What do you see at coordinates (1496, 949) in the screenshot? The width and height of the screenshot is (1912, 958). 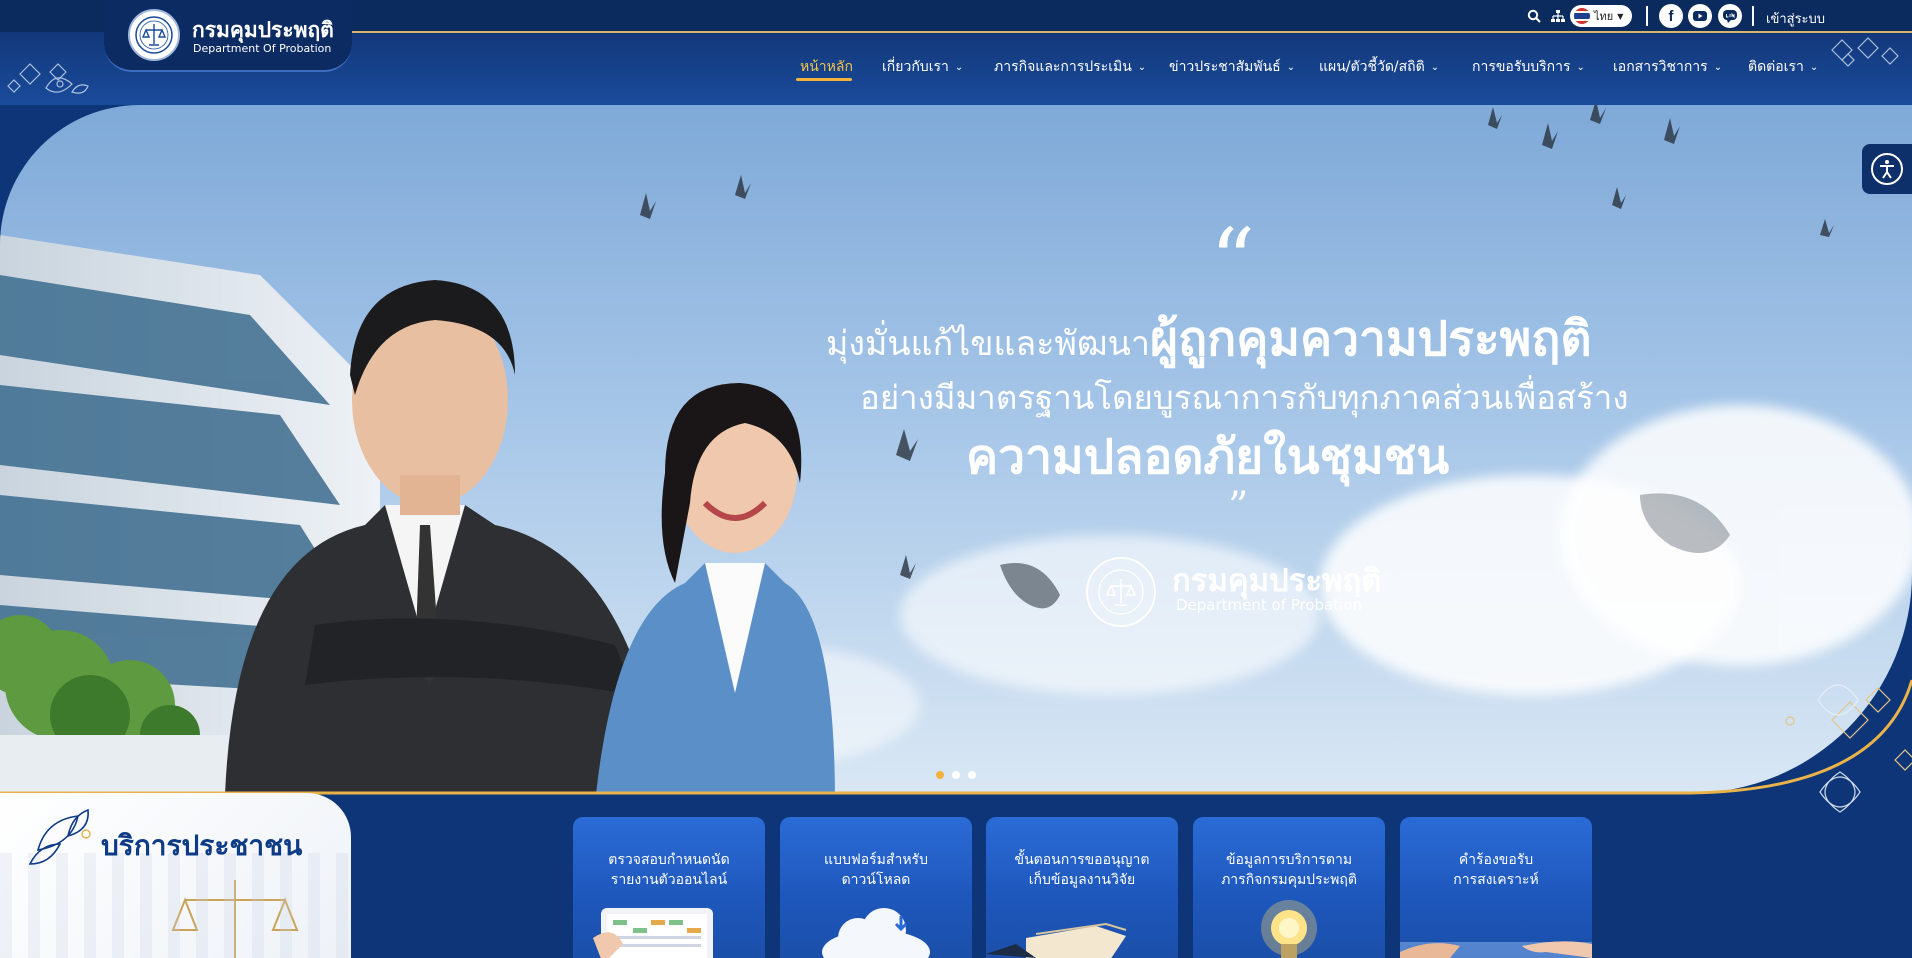 I see `helping-hands-icon` at bounding box center [1496, 949].